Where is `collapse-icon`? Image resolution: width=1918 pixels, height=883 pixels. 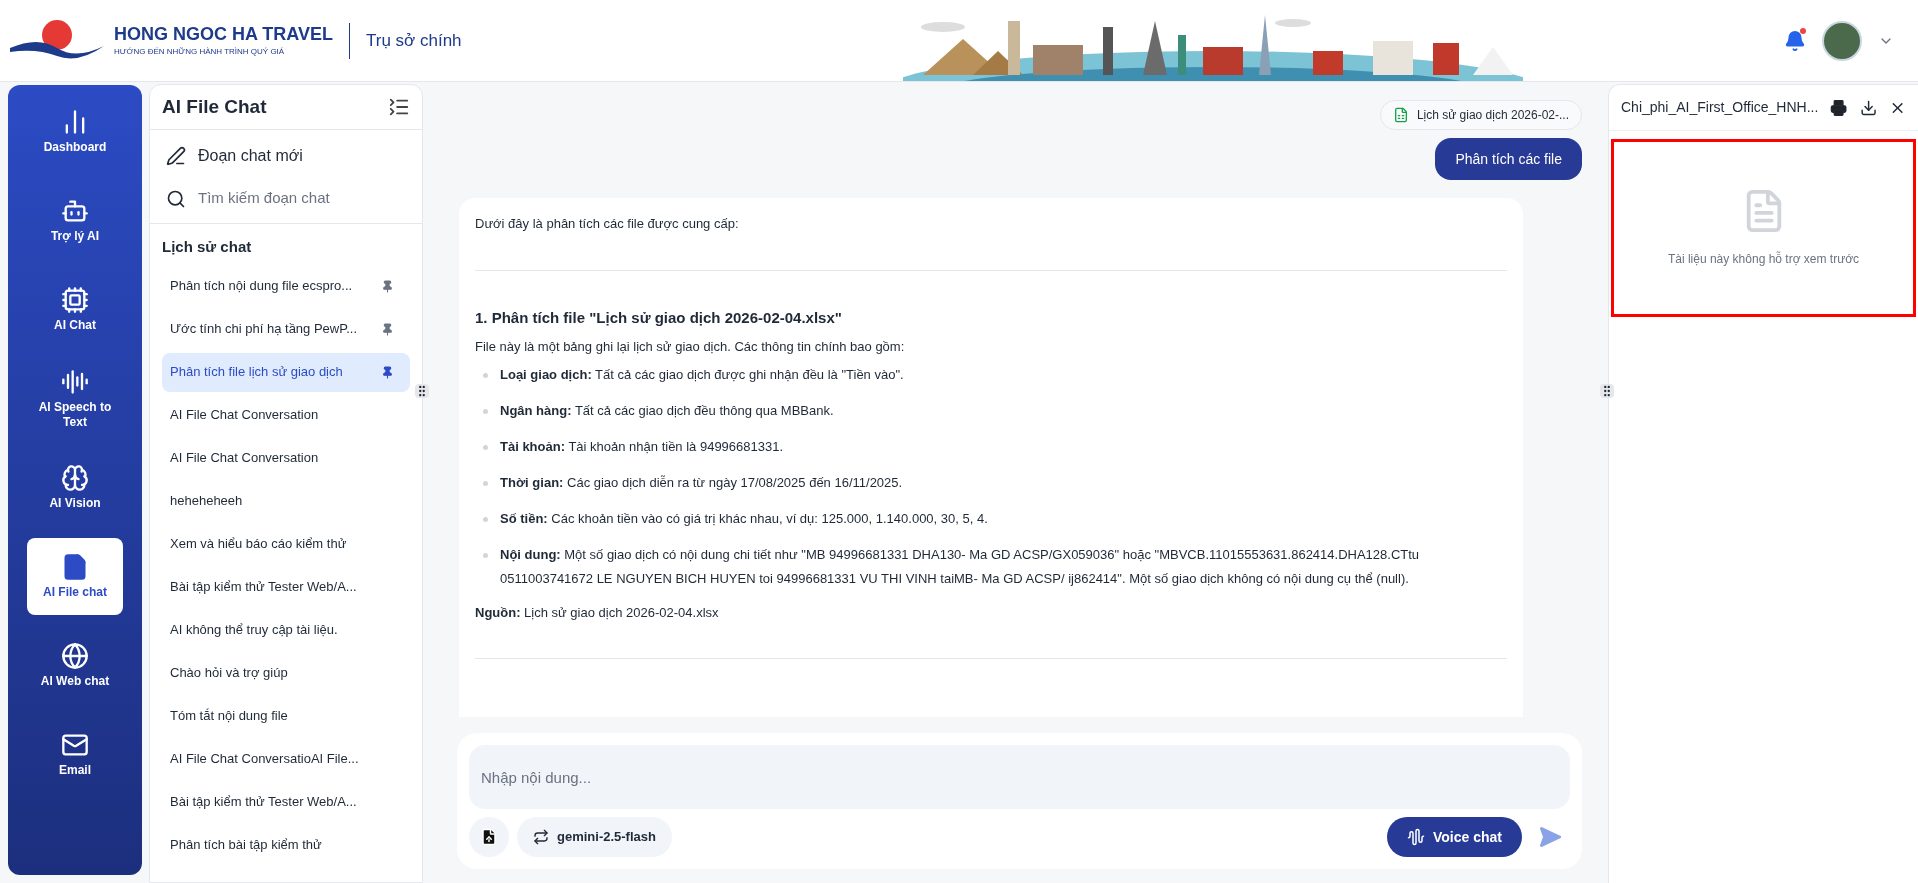 collapse-icon is located at coordinates (399, 107).